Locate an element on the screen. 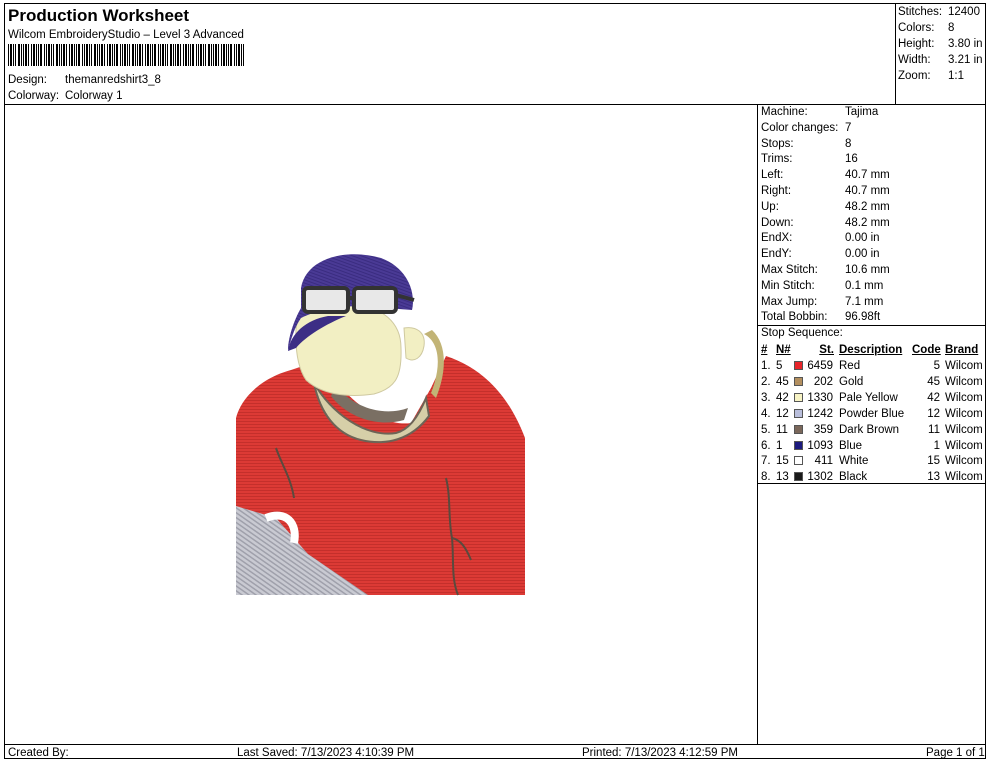  min-stitch-label: Min Stitch: is located at coordinates (788, 286).